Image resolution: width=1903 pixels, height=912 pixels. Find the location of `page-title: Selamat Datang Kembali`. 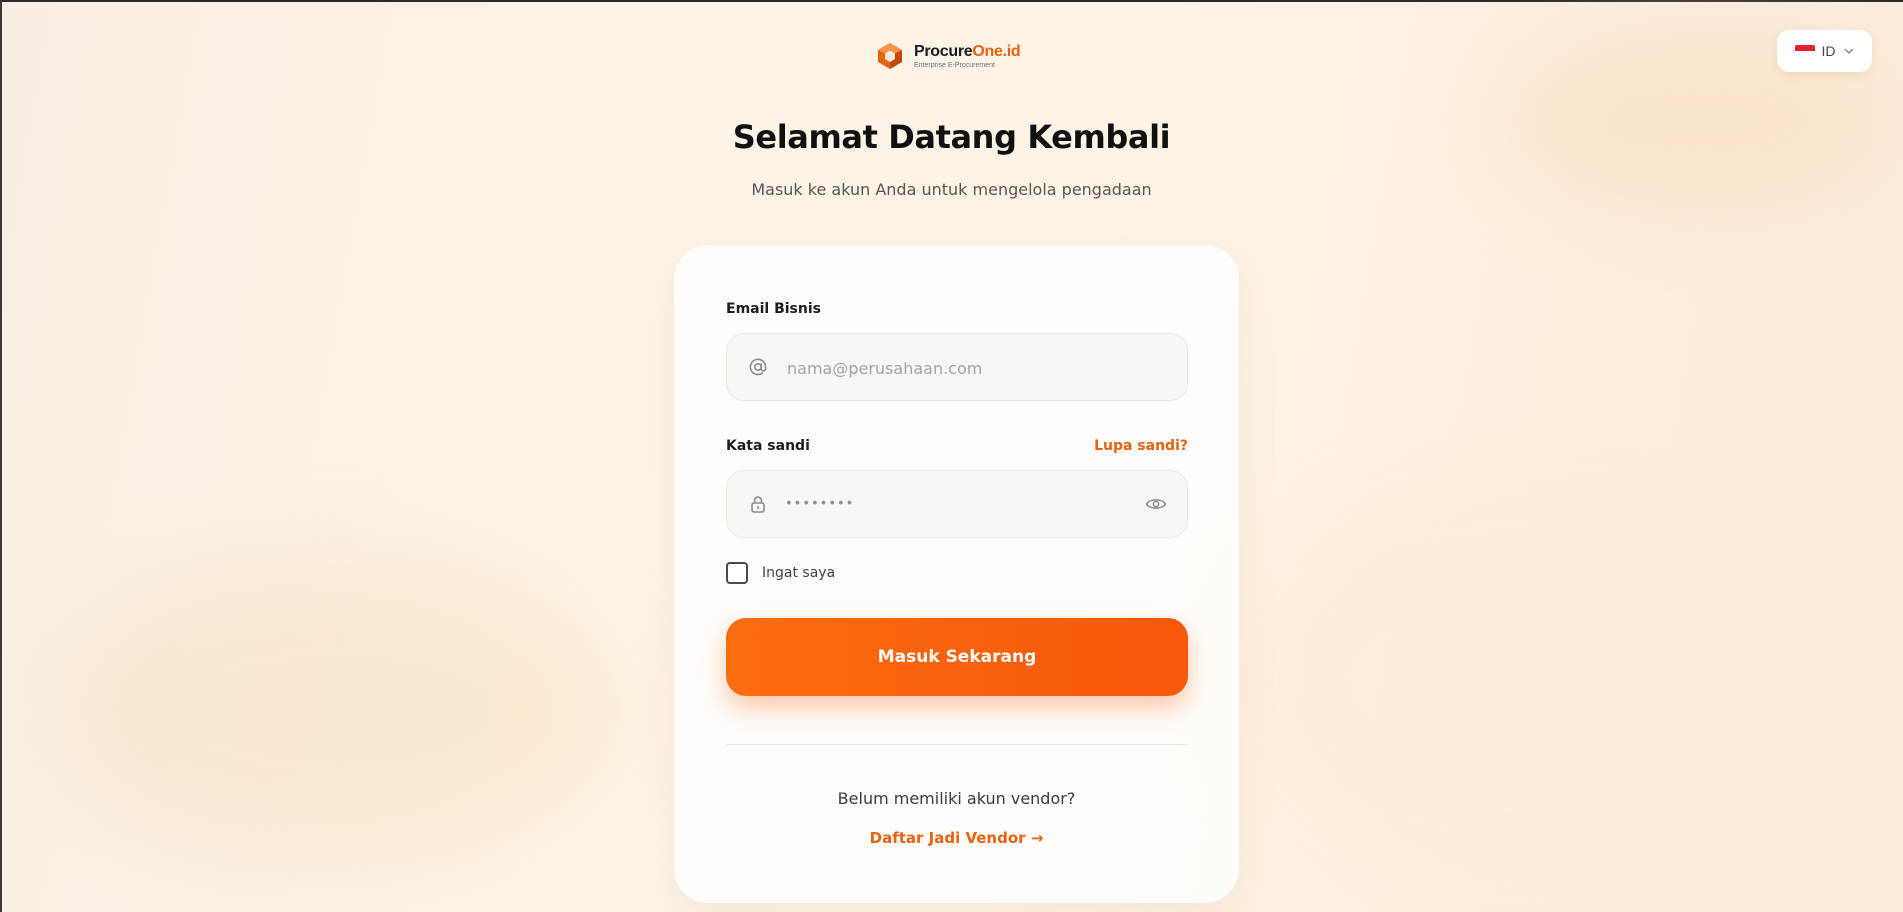

page-title: Selamat Datang Kembali is located at coordinates (951, 137).